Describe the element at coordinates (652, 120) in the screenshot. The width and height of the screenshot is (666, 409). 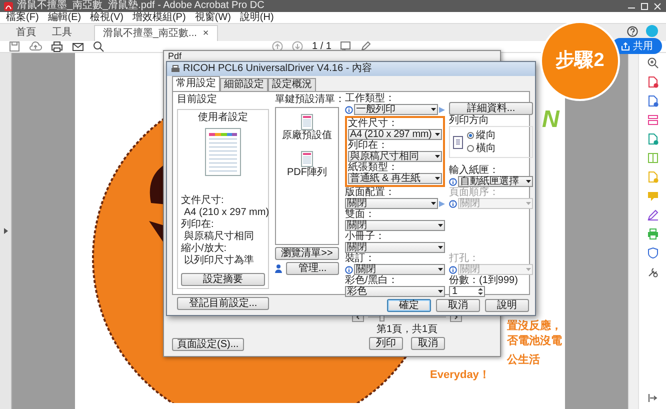
I see `layout-icon` at that location.